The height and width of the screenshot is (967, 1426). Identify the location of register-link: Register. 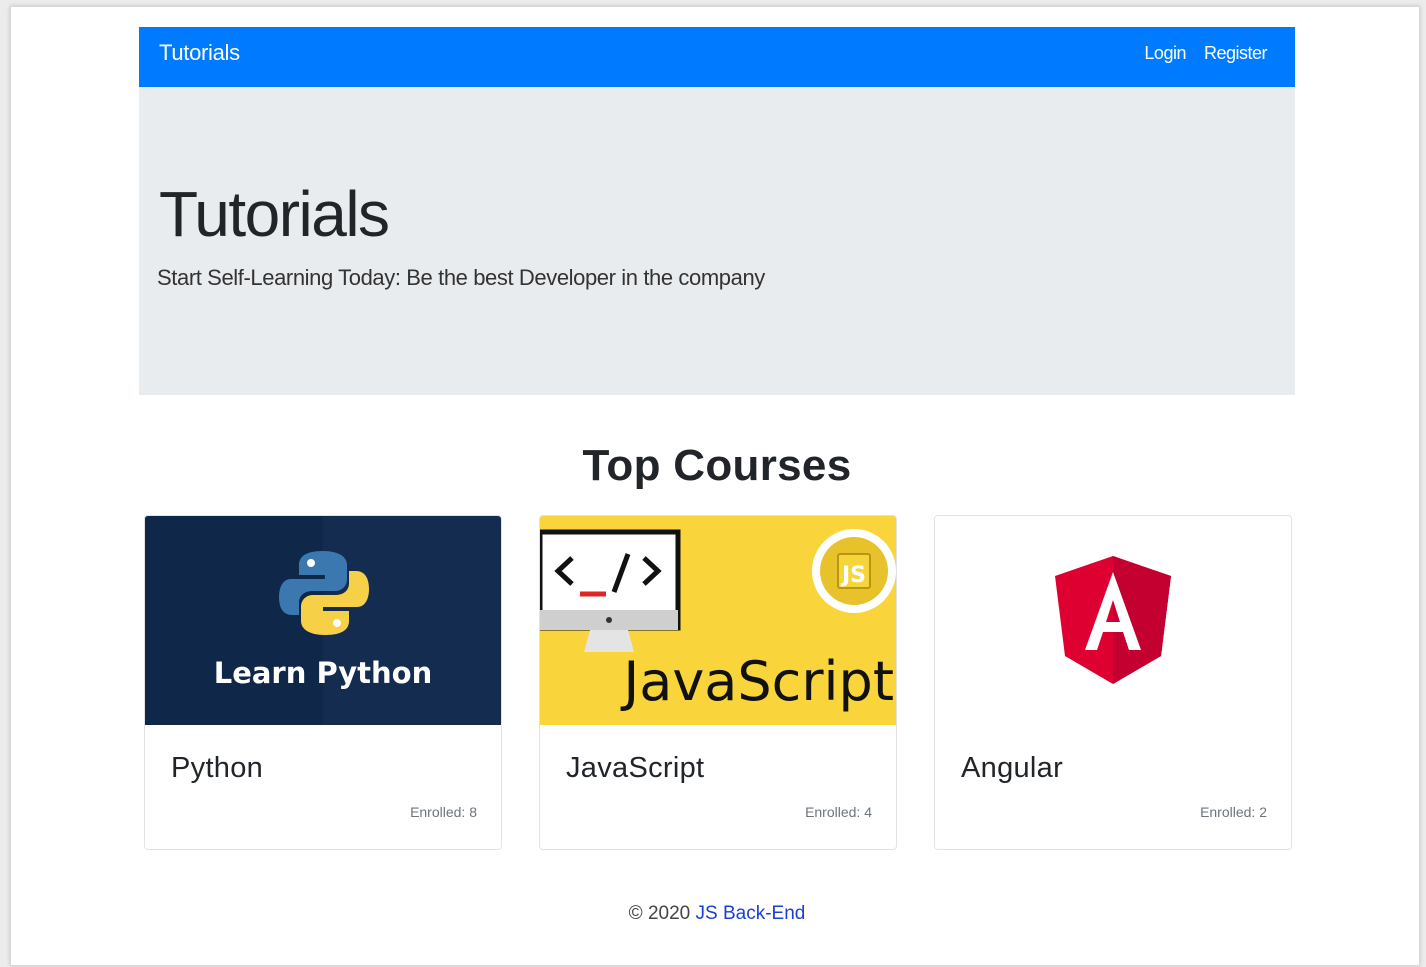
(1236, 53).